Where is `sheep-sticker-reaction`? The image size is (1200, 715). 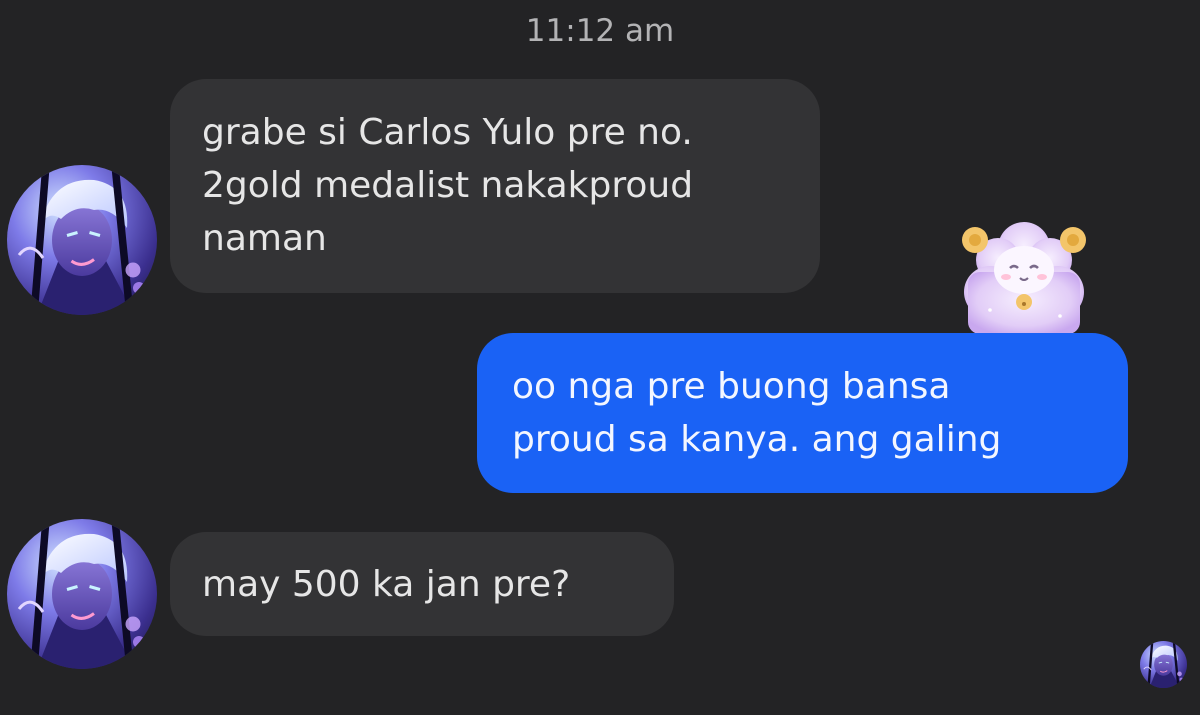 sheep-sticker-reaction is located at coordinates (1024, 273).